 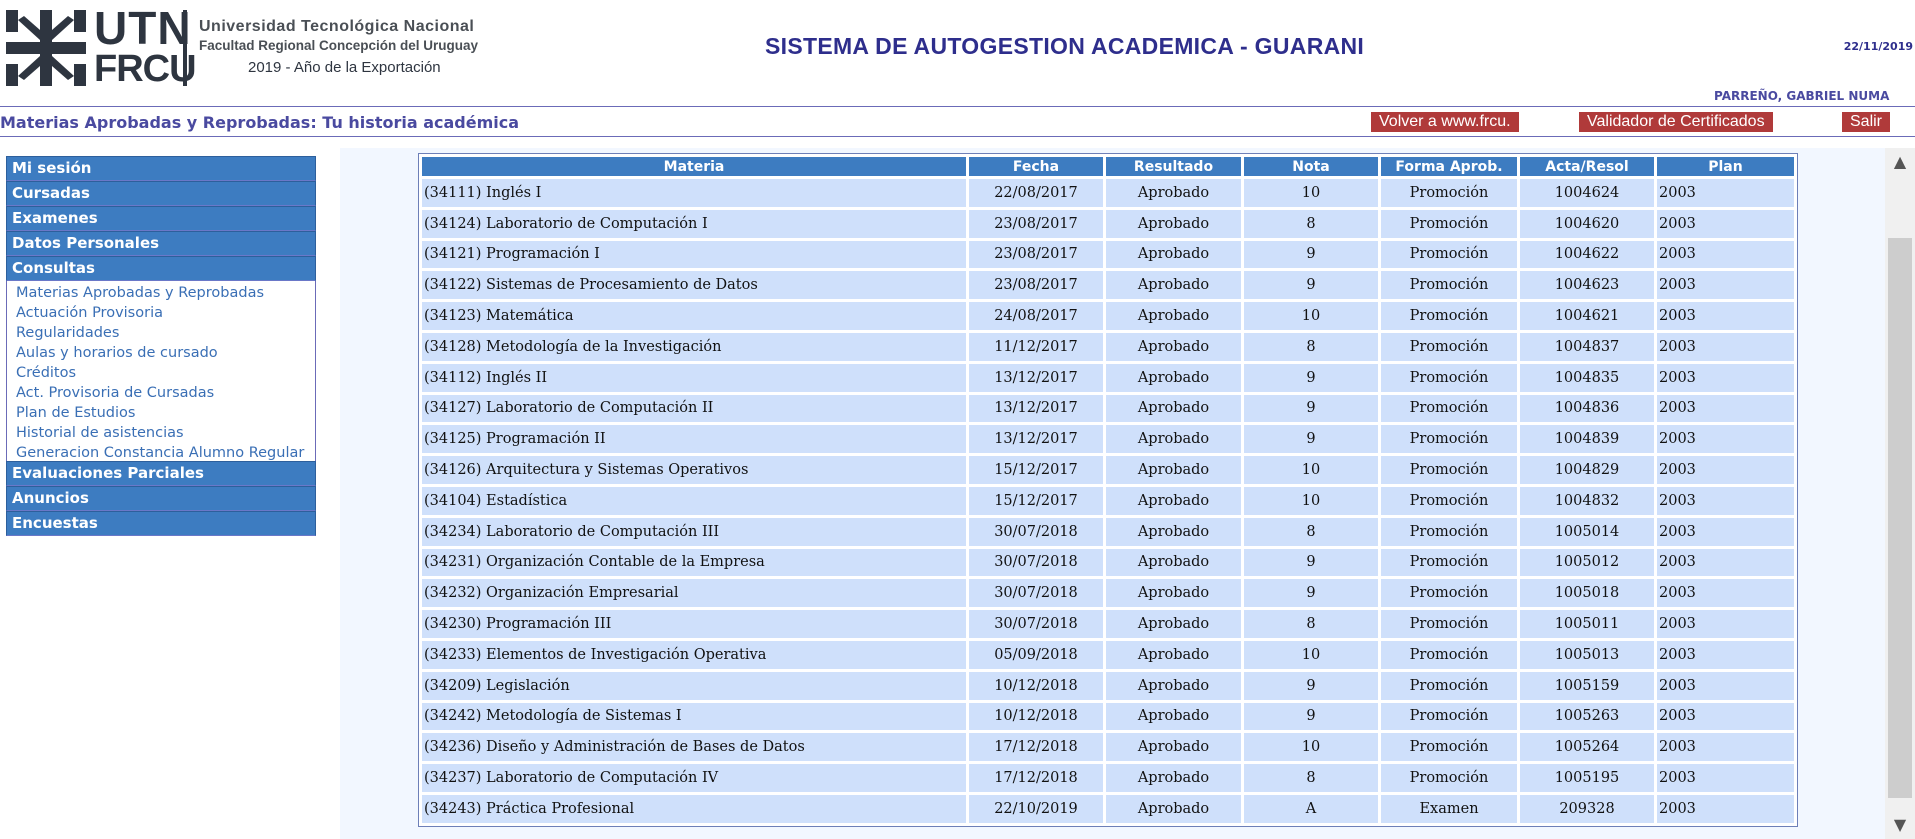 What do you see at coordinates (161, 268) in the screenshot?
I see `sidebar-item-consultas: Consultas` at bounding box center [161, 268].